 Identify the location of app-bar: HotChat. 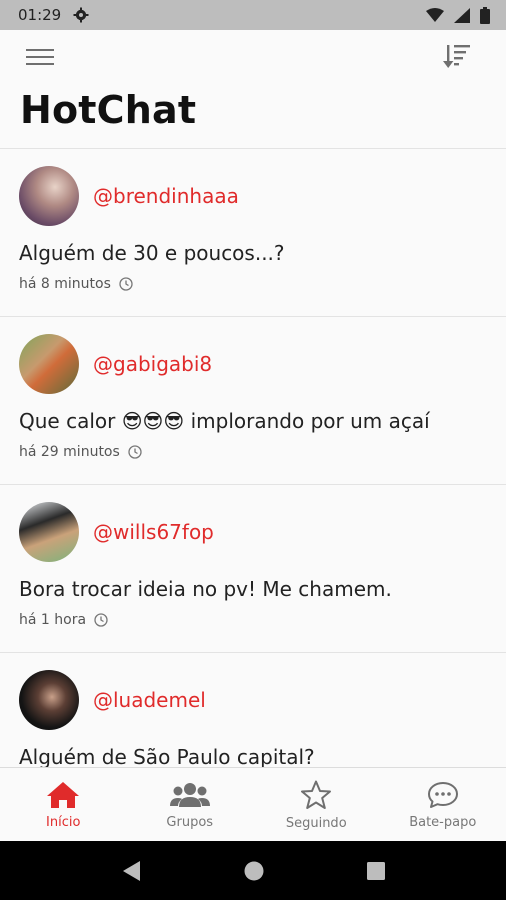
(253, 89).